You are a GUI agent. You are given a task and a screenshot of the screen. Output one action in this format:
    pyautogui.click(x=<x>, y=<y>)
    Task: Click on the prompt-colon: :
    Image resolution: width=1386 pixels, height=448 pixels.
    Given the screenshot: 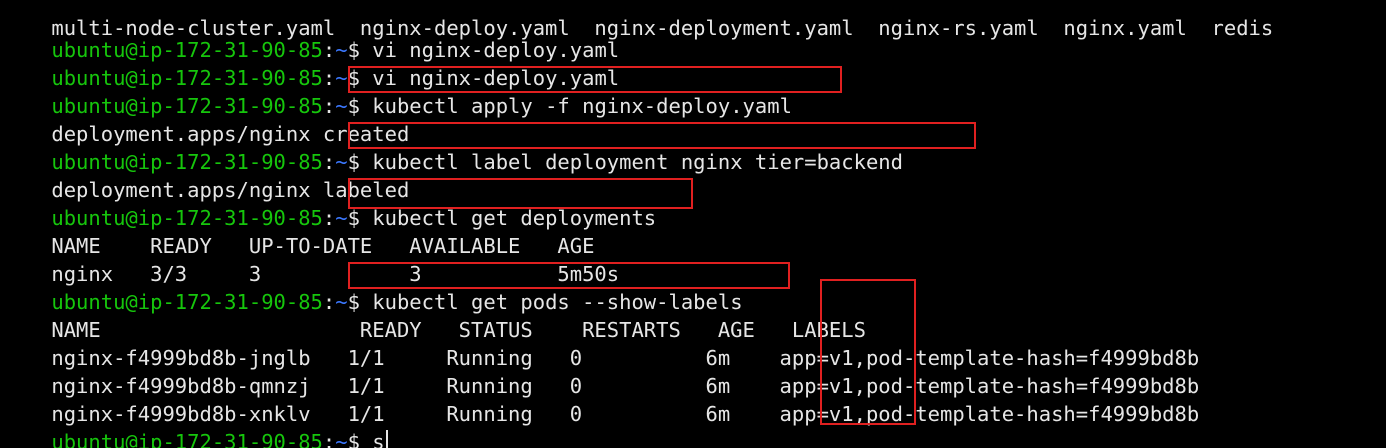 What is the action you would take?
    pyautogui.click(x=329, y=439)
    